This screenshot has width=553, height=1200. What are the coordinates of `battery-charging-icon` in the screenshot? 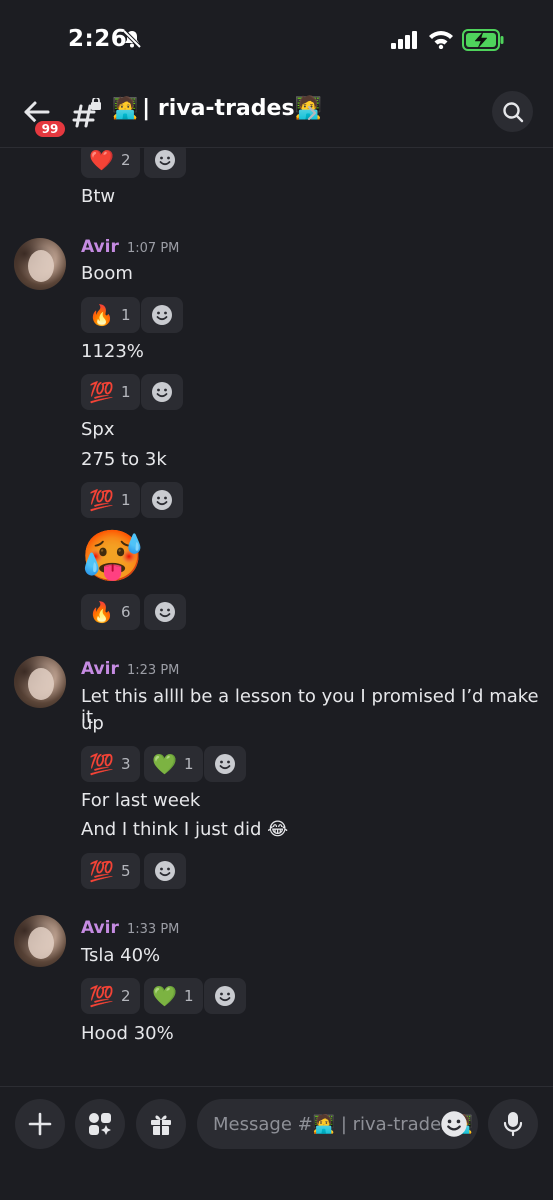 It's located at (483, 42).